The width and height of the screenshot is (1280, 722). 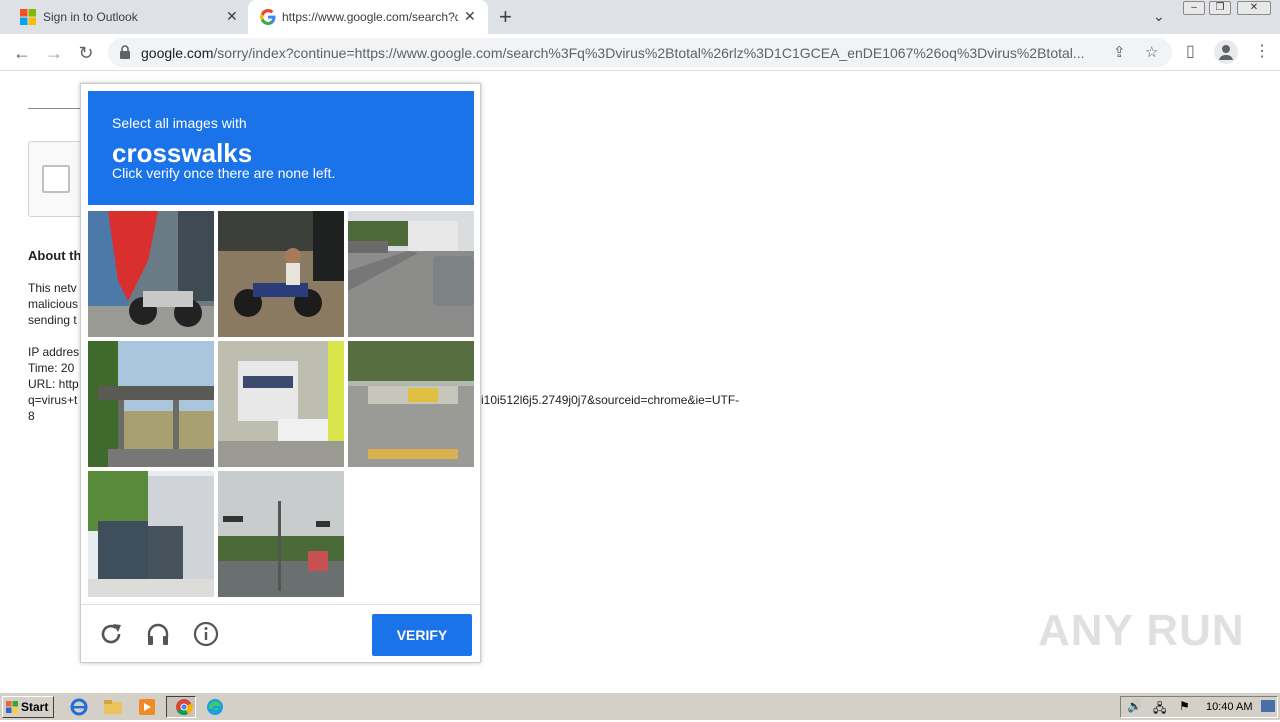 What do you see at coordinates (111, 634) in the screenshot?
I see `reload-challenge-icon` at bounding box center [111, 634].